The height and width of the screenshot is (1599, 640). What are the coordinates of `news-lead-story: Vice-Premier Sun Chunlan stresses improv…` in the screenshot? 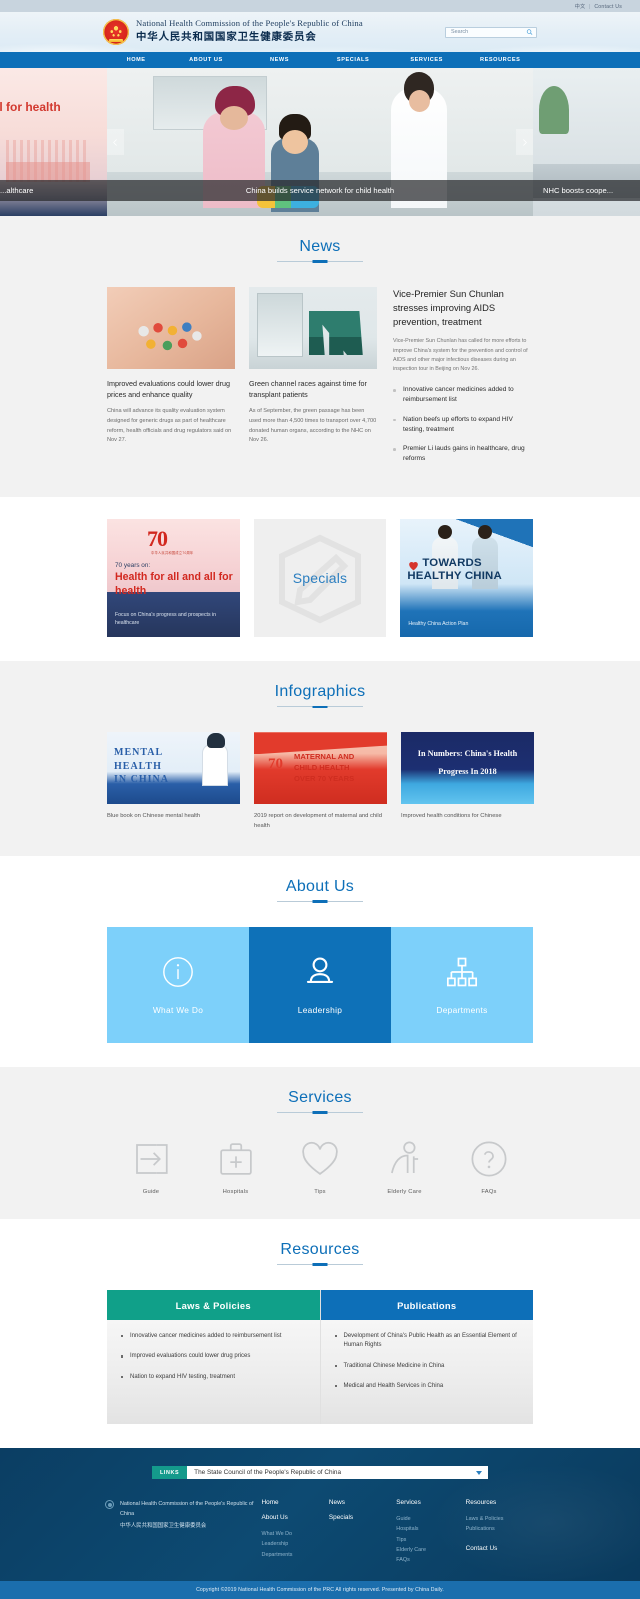 It's located at (463, 380).